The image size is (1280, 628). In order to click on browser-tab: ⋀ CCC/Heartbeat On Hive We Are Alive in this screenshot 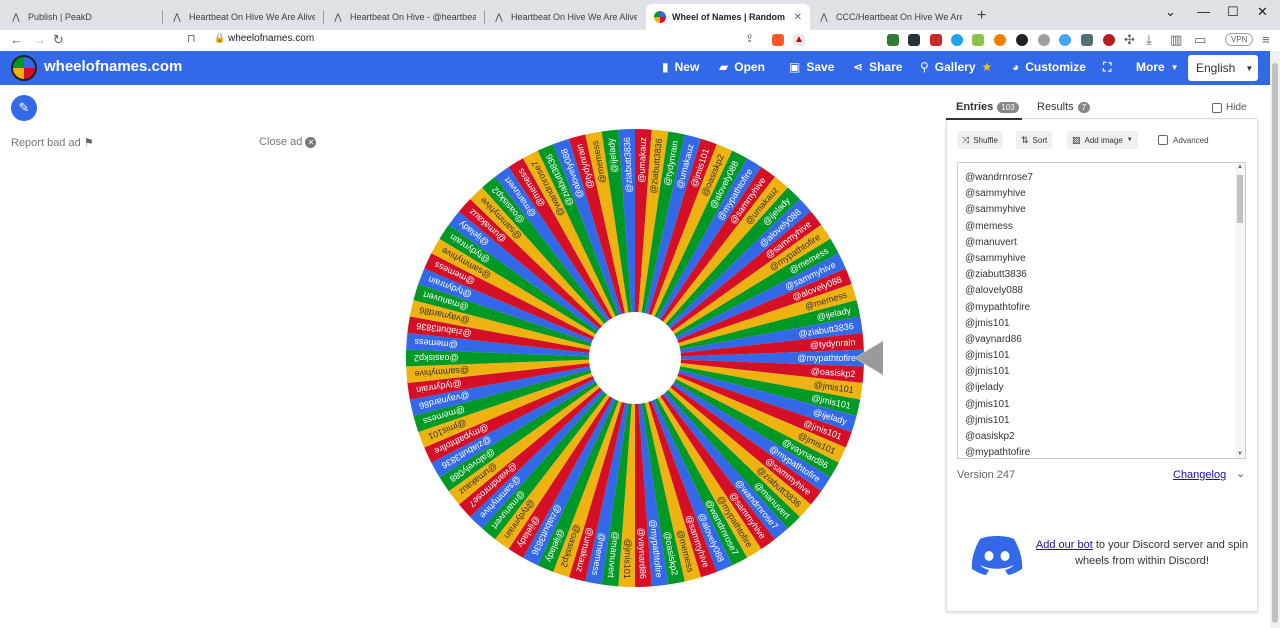, I will do `click(890, 17)`.